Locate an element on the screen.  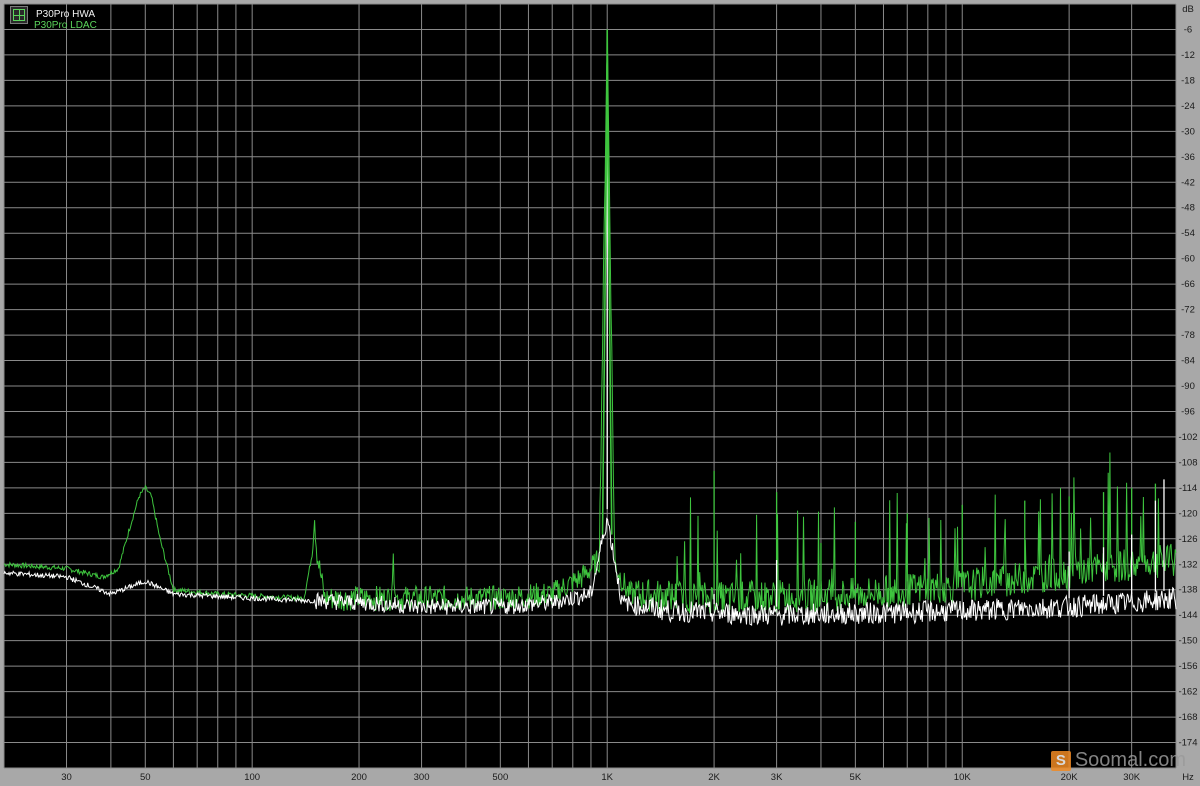
legend-label-ldac: P30Pro LDAC is located at coordinates (65, 25).